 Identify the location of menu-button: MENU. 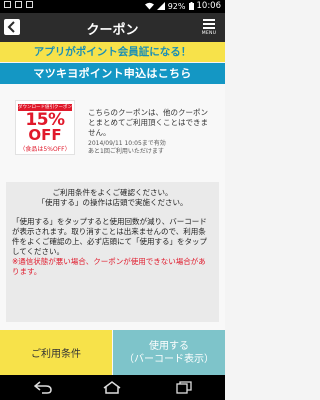
(209, 28).